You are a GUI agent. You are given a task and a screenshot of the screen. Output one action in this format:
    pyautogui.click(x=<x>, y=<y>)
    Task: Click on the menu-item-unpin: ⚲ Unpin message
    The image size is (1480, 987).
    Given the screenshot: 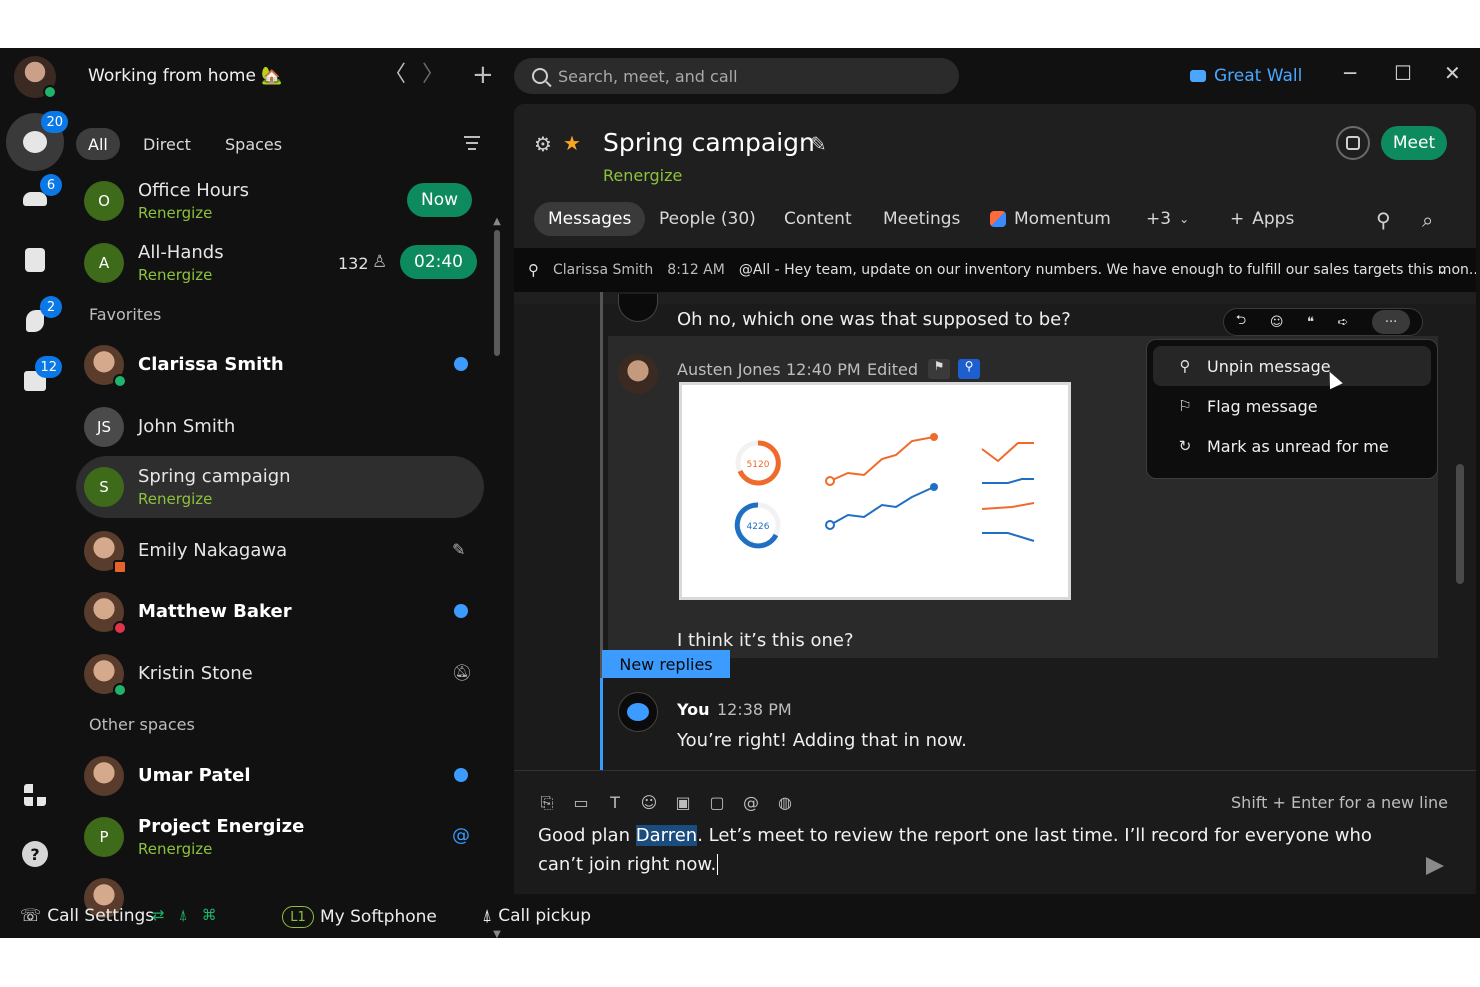 What is the action you would take?
    pyautogui.click(x=1292, y=366)
    